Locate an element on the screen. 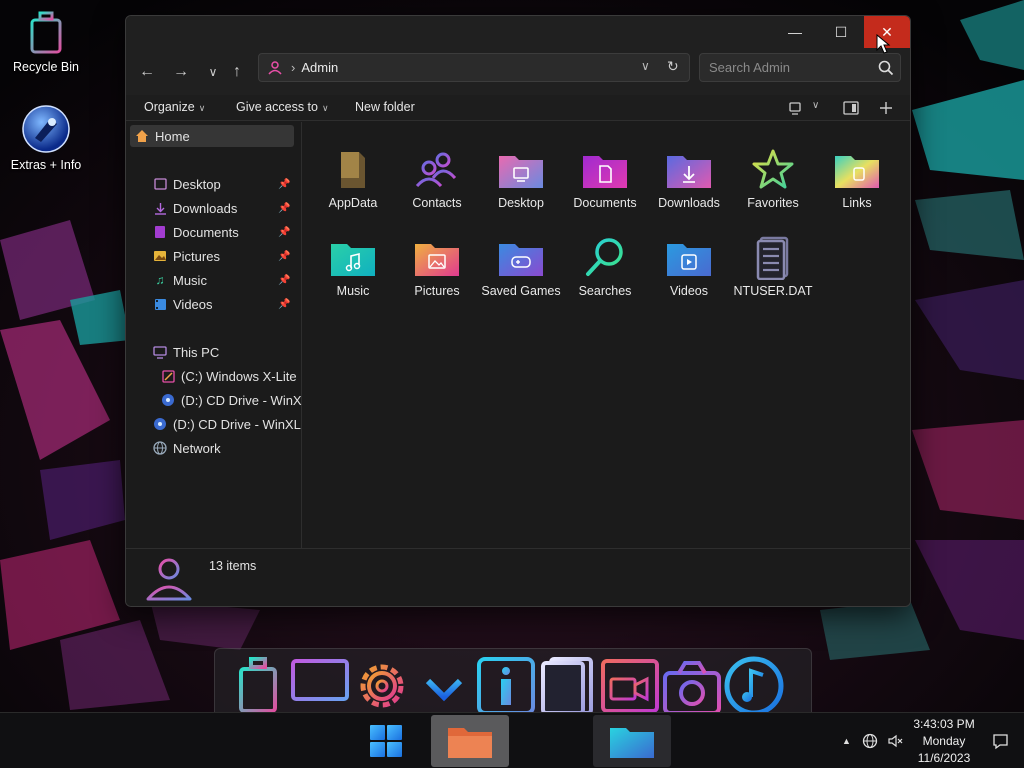 The height and width of the screenshot is (768, 1024). nav-item-documents: Documents 📌 is located at coordinates (221, 232).